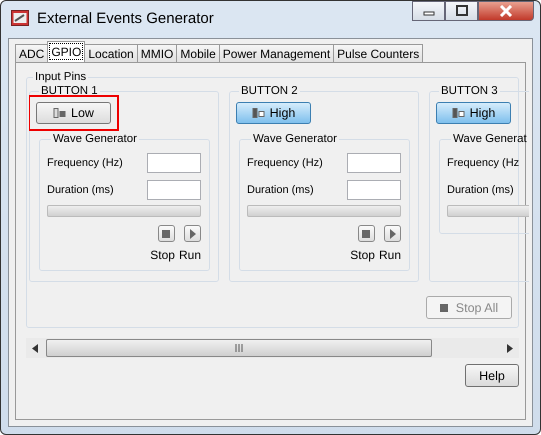 This screenshot has width=541, height=435. Describe the element at coordinates (378, 53) in the screenshot. I see `tab: Pulse Counters` at that location.